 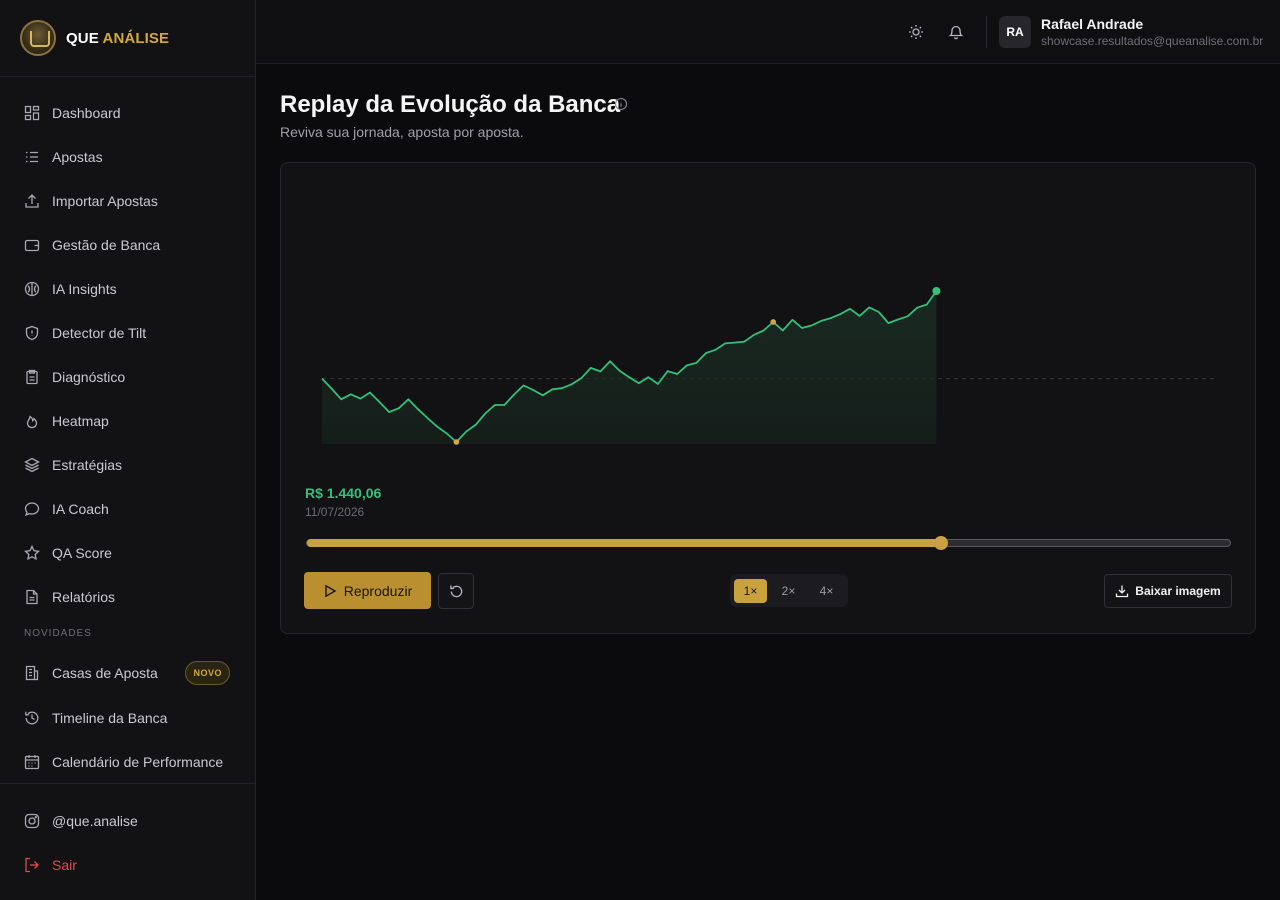 I want to click on sidebar-item-label: Calendário de Performance, so click(x=138, y=762).